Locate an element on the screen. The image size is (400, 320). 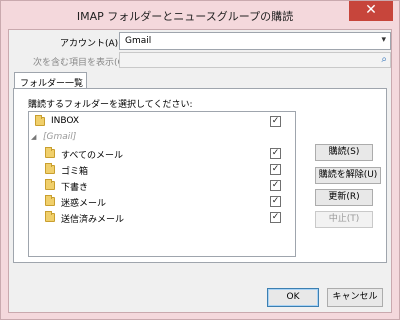
account-dropdown: Gmail ▾ is located at coordinates (255, 41).